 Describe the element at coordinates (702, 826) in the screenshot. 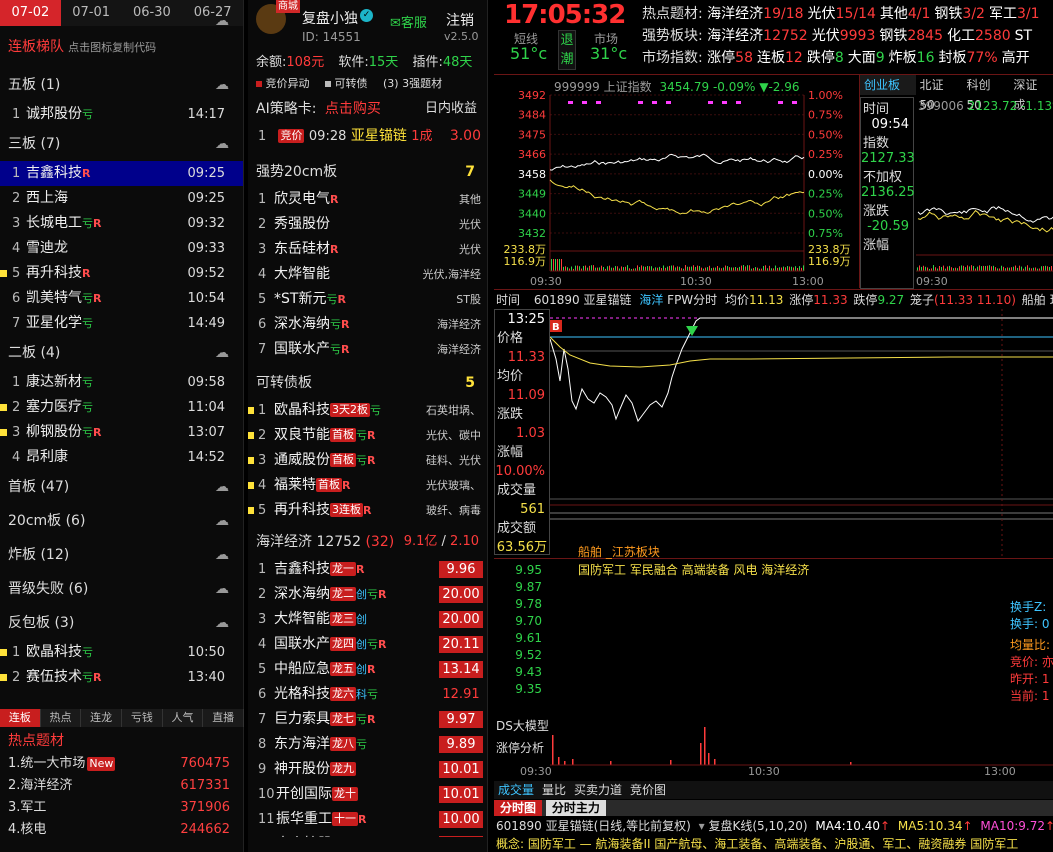

I see `dropdown-icon: ▾` at that location.